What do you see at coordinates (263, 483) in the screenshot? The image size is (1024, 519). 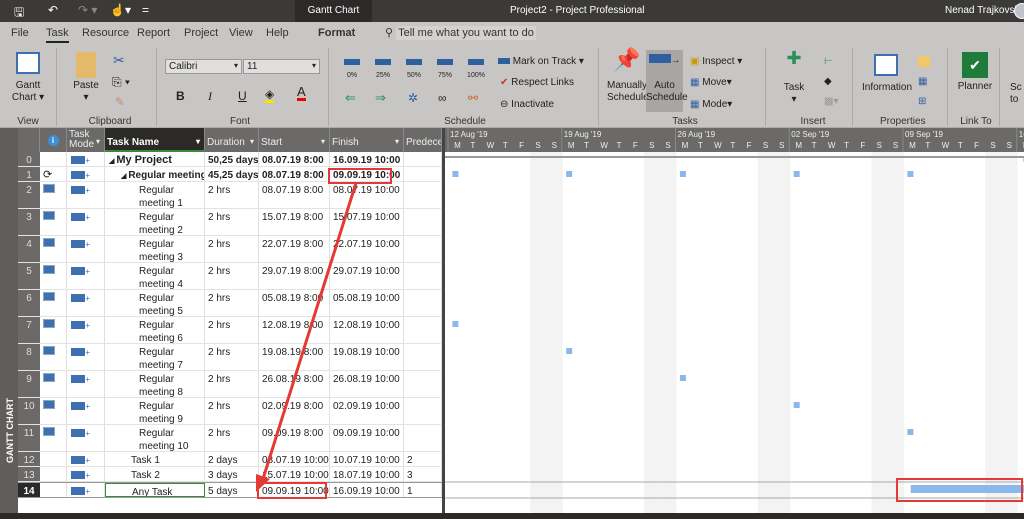 I see `annotation-arrowhead` at bounding box center [263, 483].